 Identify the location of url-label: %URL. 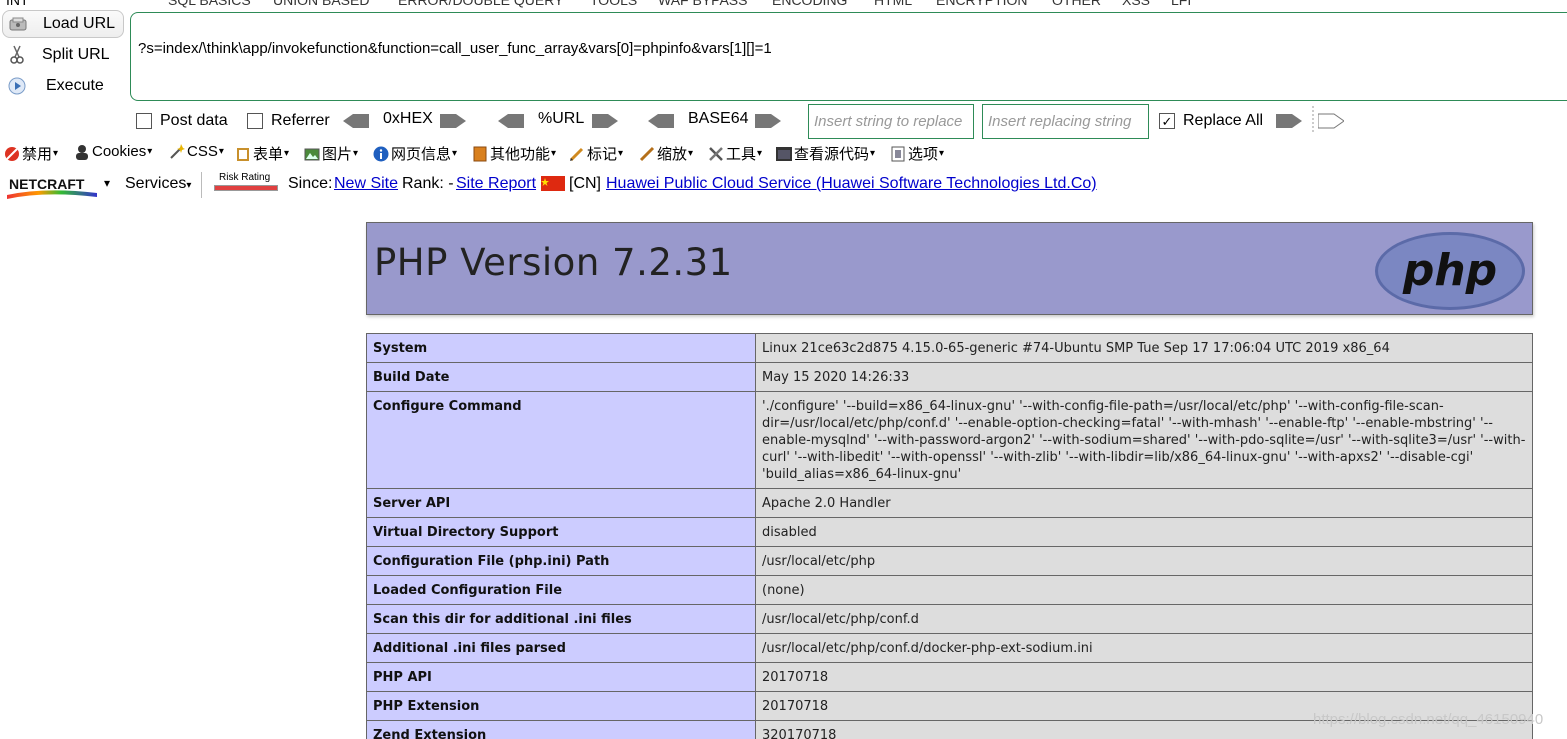
(561, 118).